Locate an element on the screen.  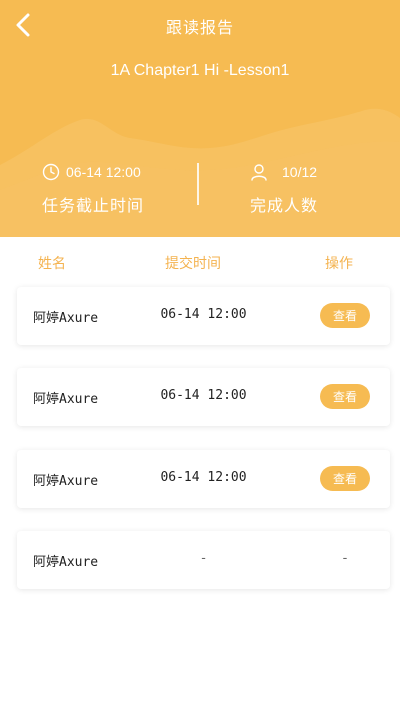
completion-value: 10/12 is located at coordinates (300, 172).